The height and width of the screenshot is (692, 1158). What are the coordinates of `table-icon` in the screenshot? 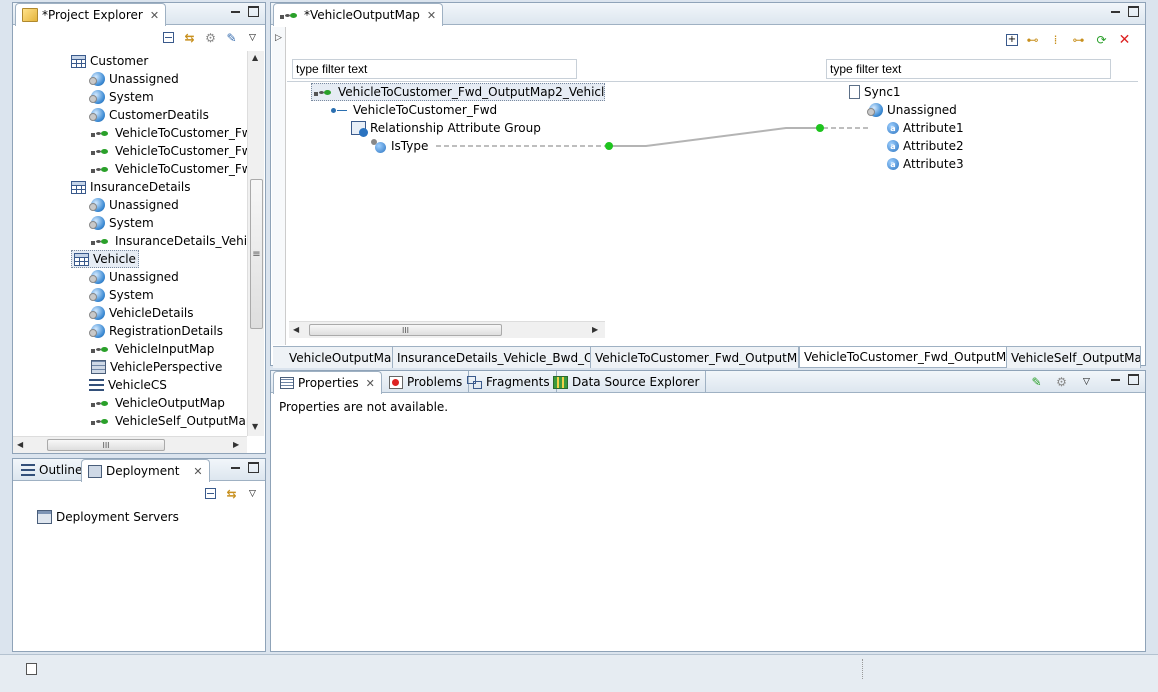 It's located at (78, 187).